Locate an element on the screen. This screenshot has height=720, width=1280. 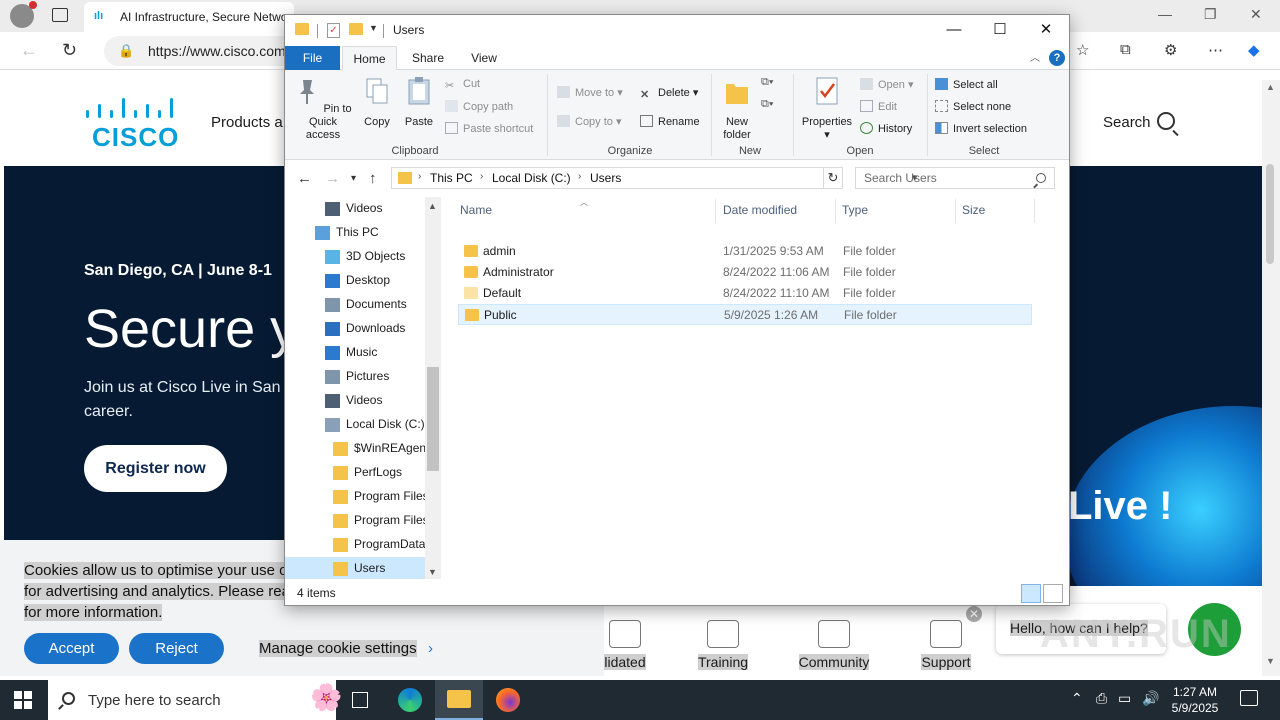
navigation-pane-scroll-thumb is located at coordinates (433, 419).